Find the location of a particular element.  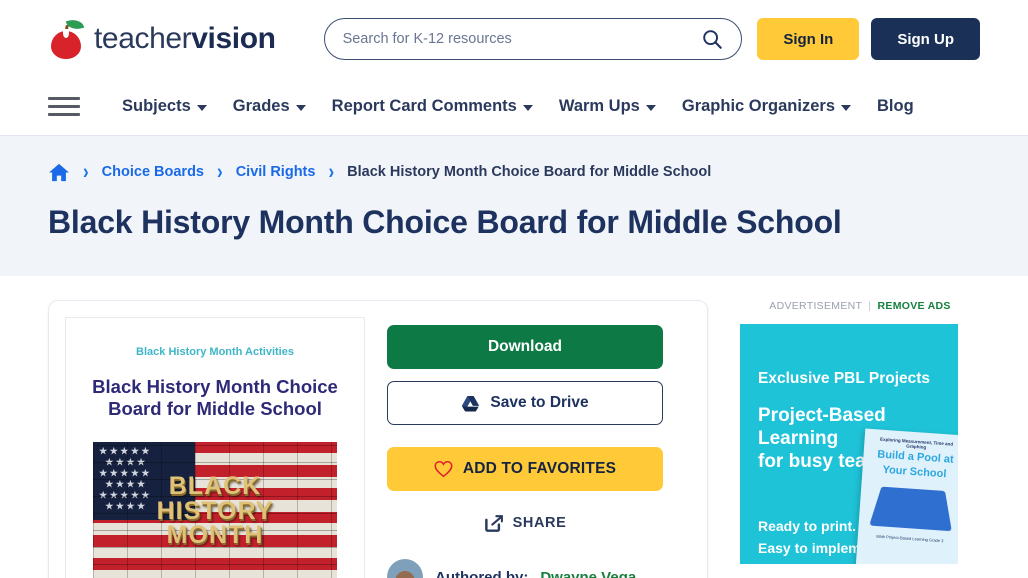

thumbnail-image-text: BLACK HISTORY MONTH is located at coordinates (215, 510).